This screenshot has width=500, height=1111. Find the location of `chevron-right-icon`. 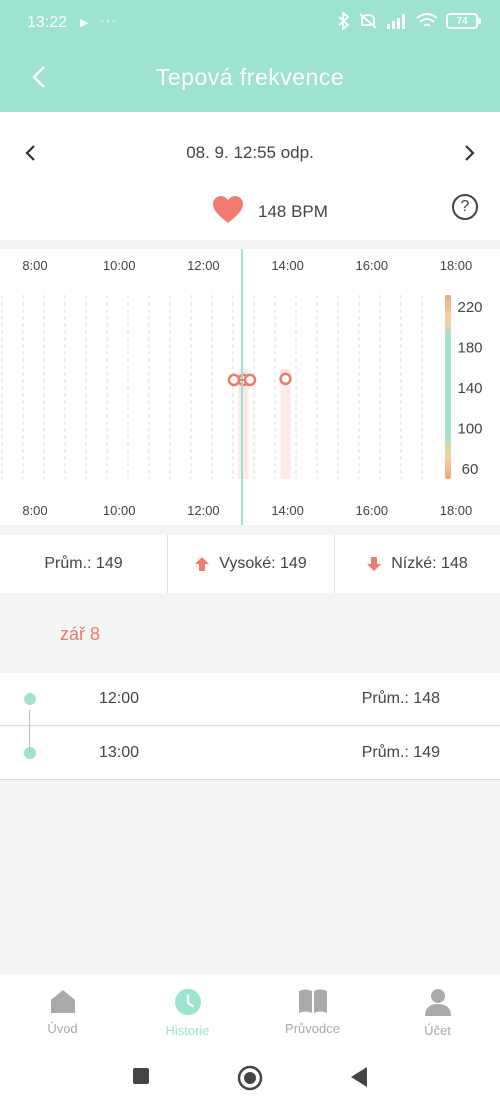

chevron-right-icon is located at coordinates (470, 153).